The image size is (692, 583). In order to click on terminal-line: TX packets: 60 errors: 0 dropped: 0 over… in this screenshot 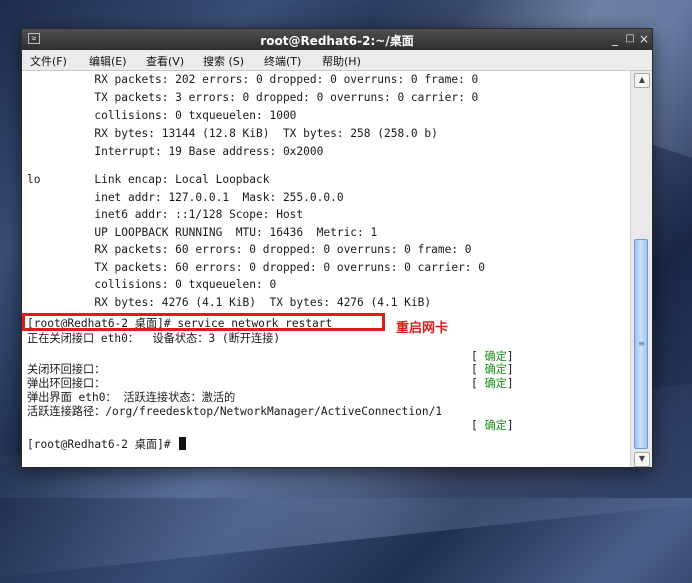, I will do `click(256, 267)`.